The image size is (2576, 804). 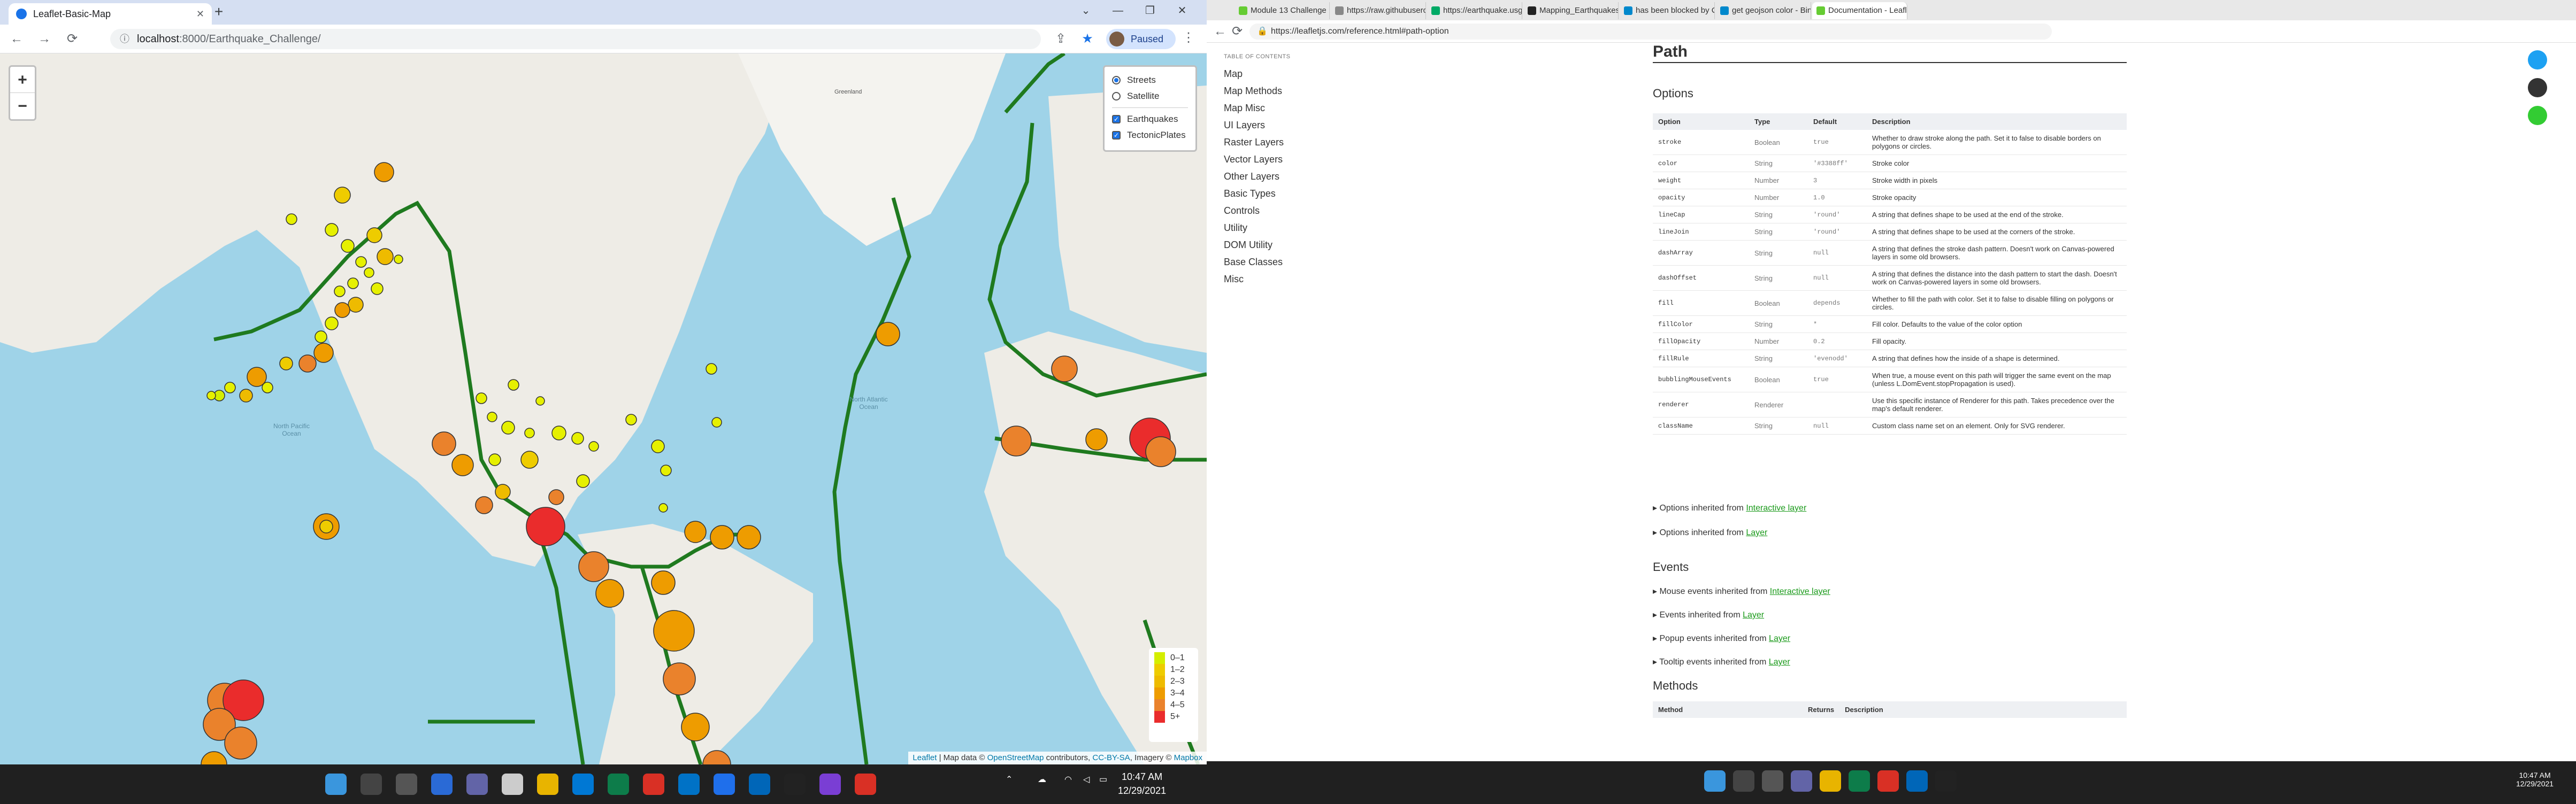 What do you see at coordinates (1150, 80) in the screenshot?
I see `layer-streets: Streets` at bounding box center [1150, 80].